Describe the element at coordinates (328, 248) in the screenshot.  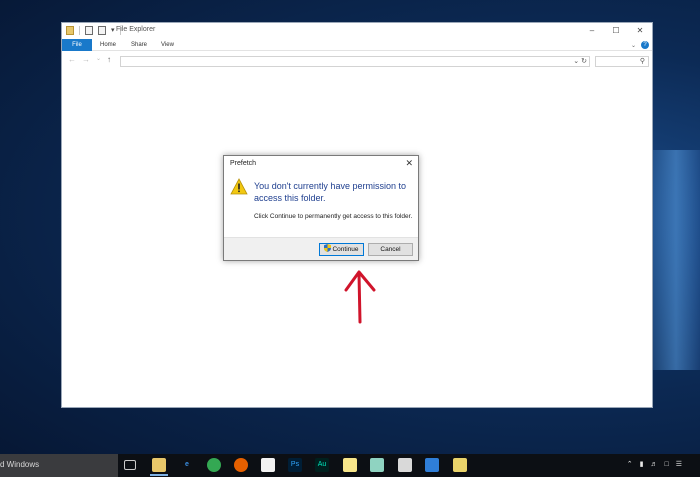
I see `uac-shield-icon` at that location.